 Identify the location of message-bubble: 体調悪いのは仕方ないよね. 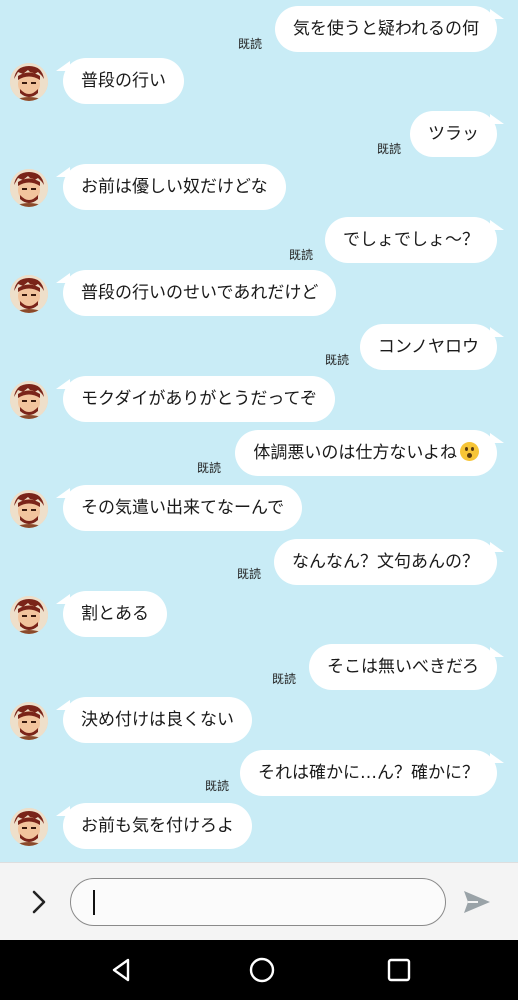
(369, 453).